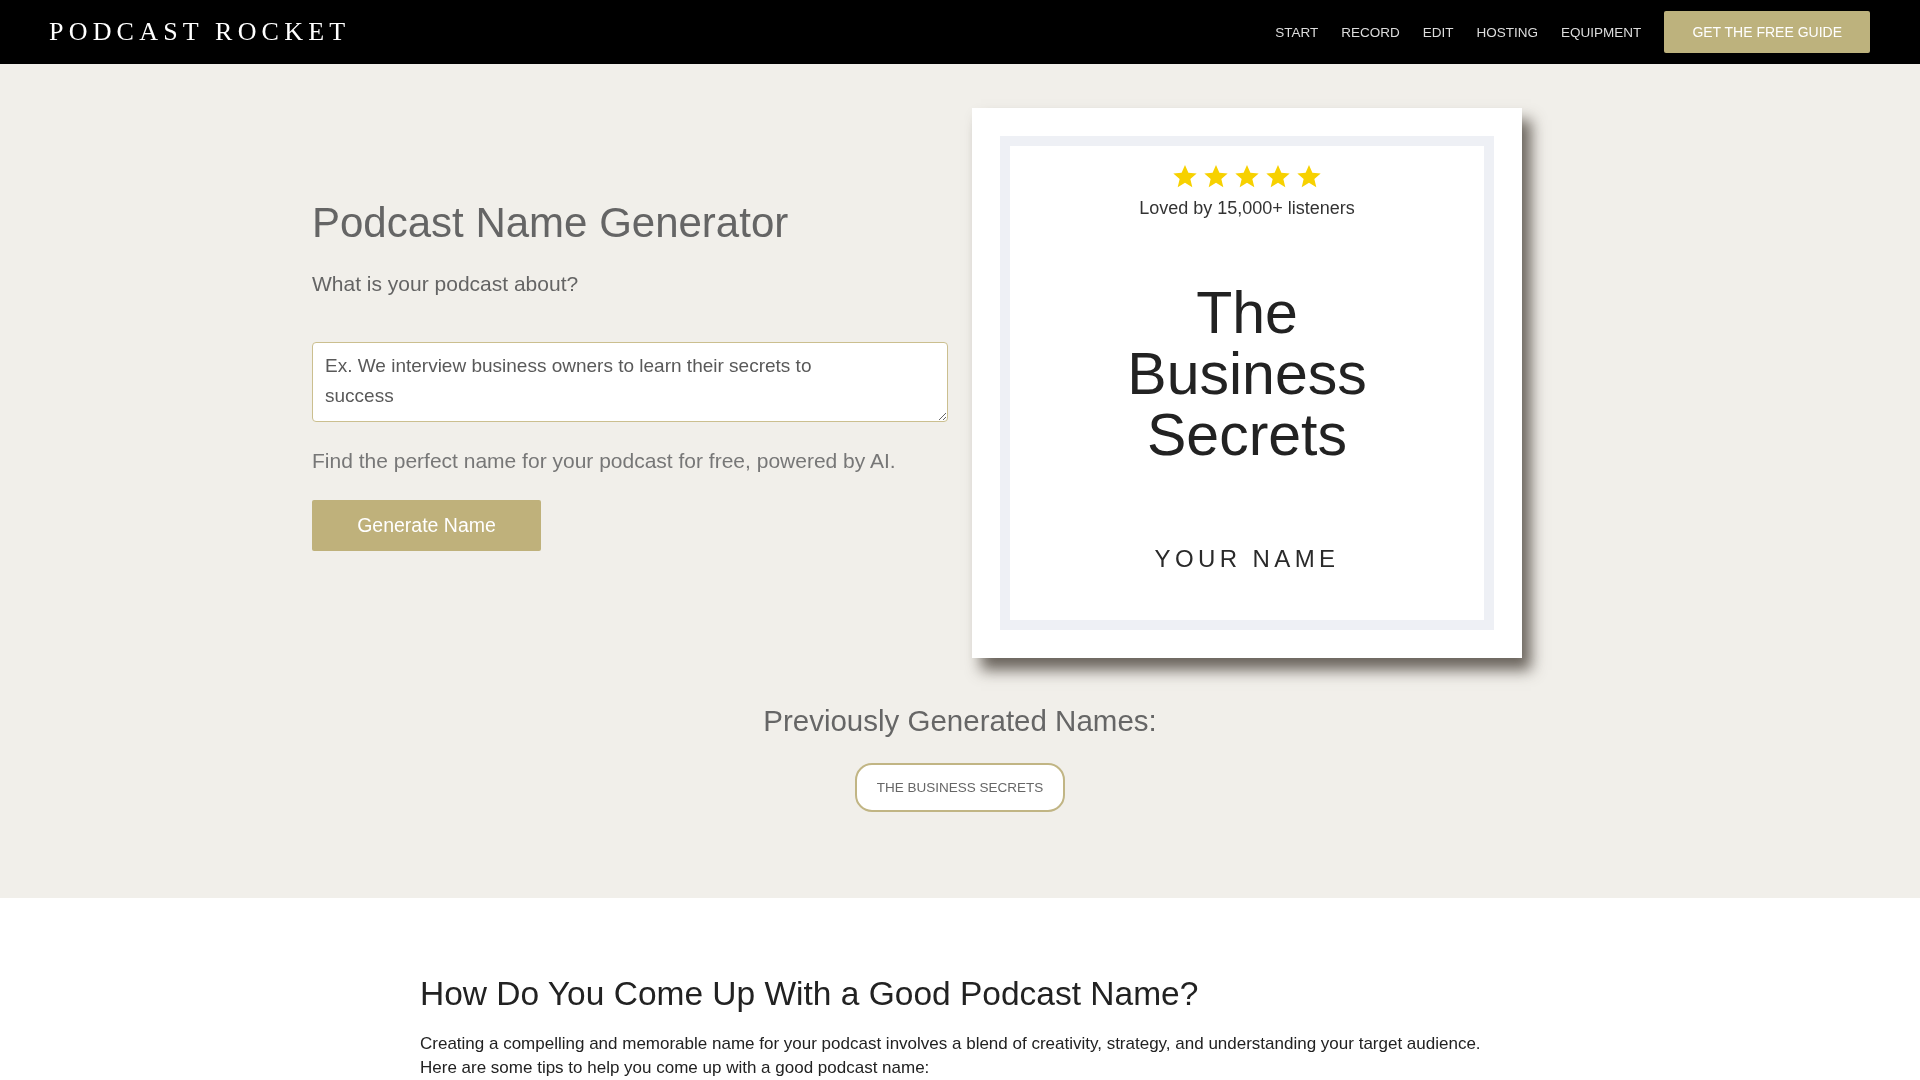 This screenshot has height=1080, width=1920. What do you see at coordinates (1247, 208) in the screenshot?
I see `rating-text: Loved by 15,000+ listeners` at bounding box center [1247, 208].